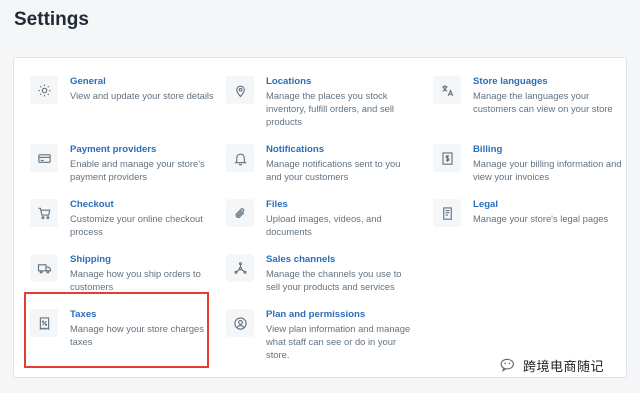 Image resolution: width=640 pixels, height=393 pixels. Describe the element at coordinates (240, 268) in the screenshot. I see `channels-icon` at that location.